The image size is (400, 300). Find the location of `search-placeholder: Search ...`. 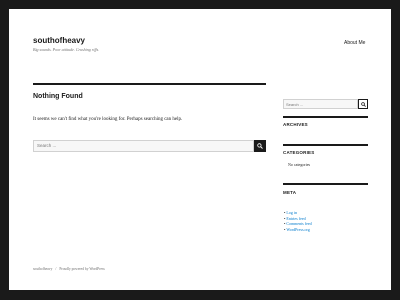

search-placeholder: Search ... is located at coordinates (47, 145).